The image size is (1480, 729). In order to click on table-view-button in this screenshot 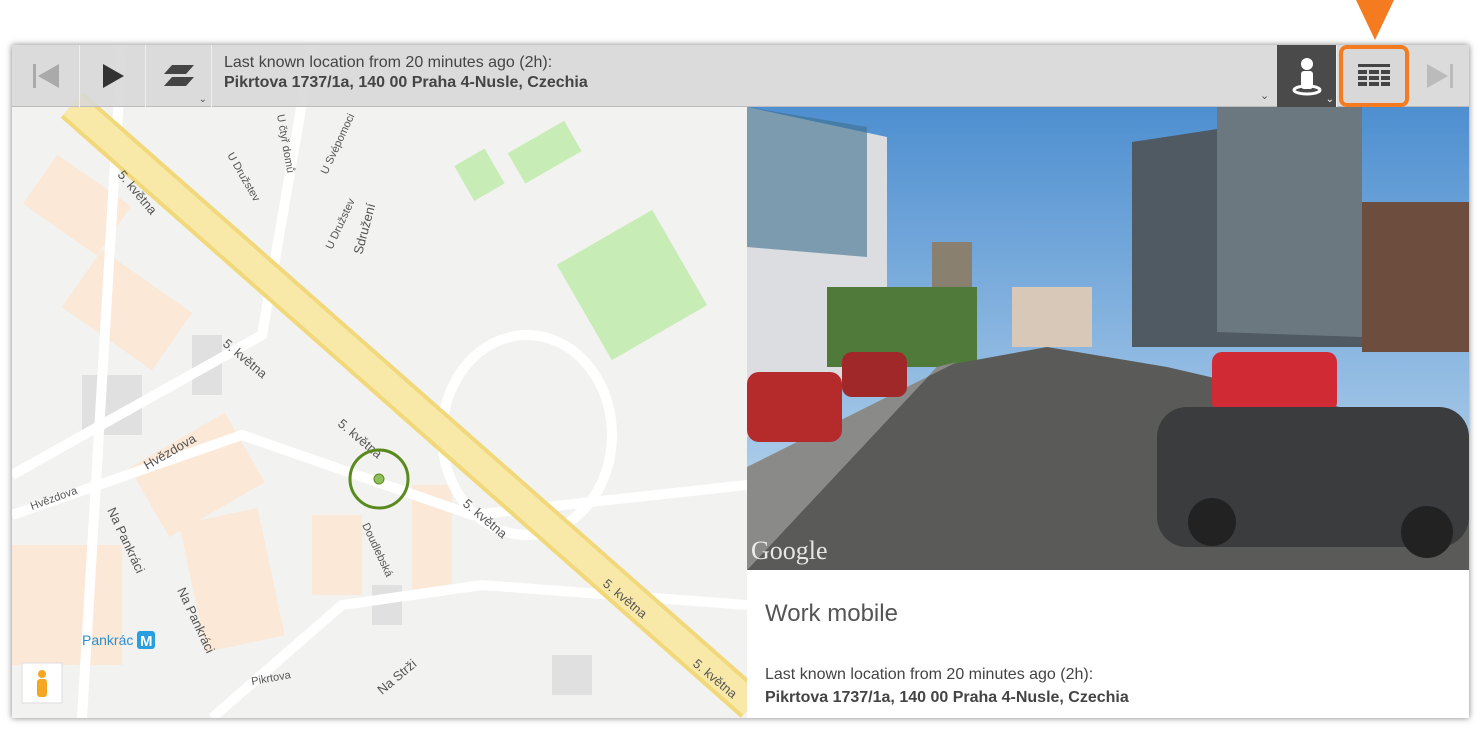, I will do `click(1374, 76)`.